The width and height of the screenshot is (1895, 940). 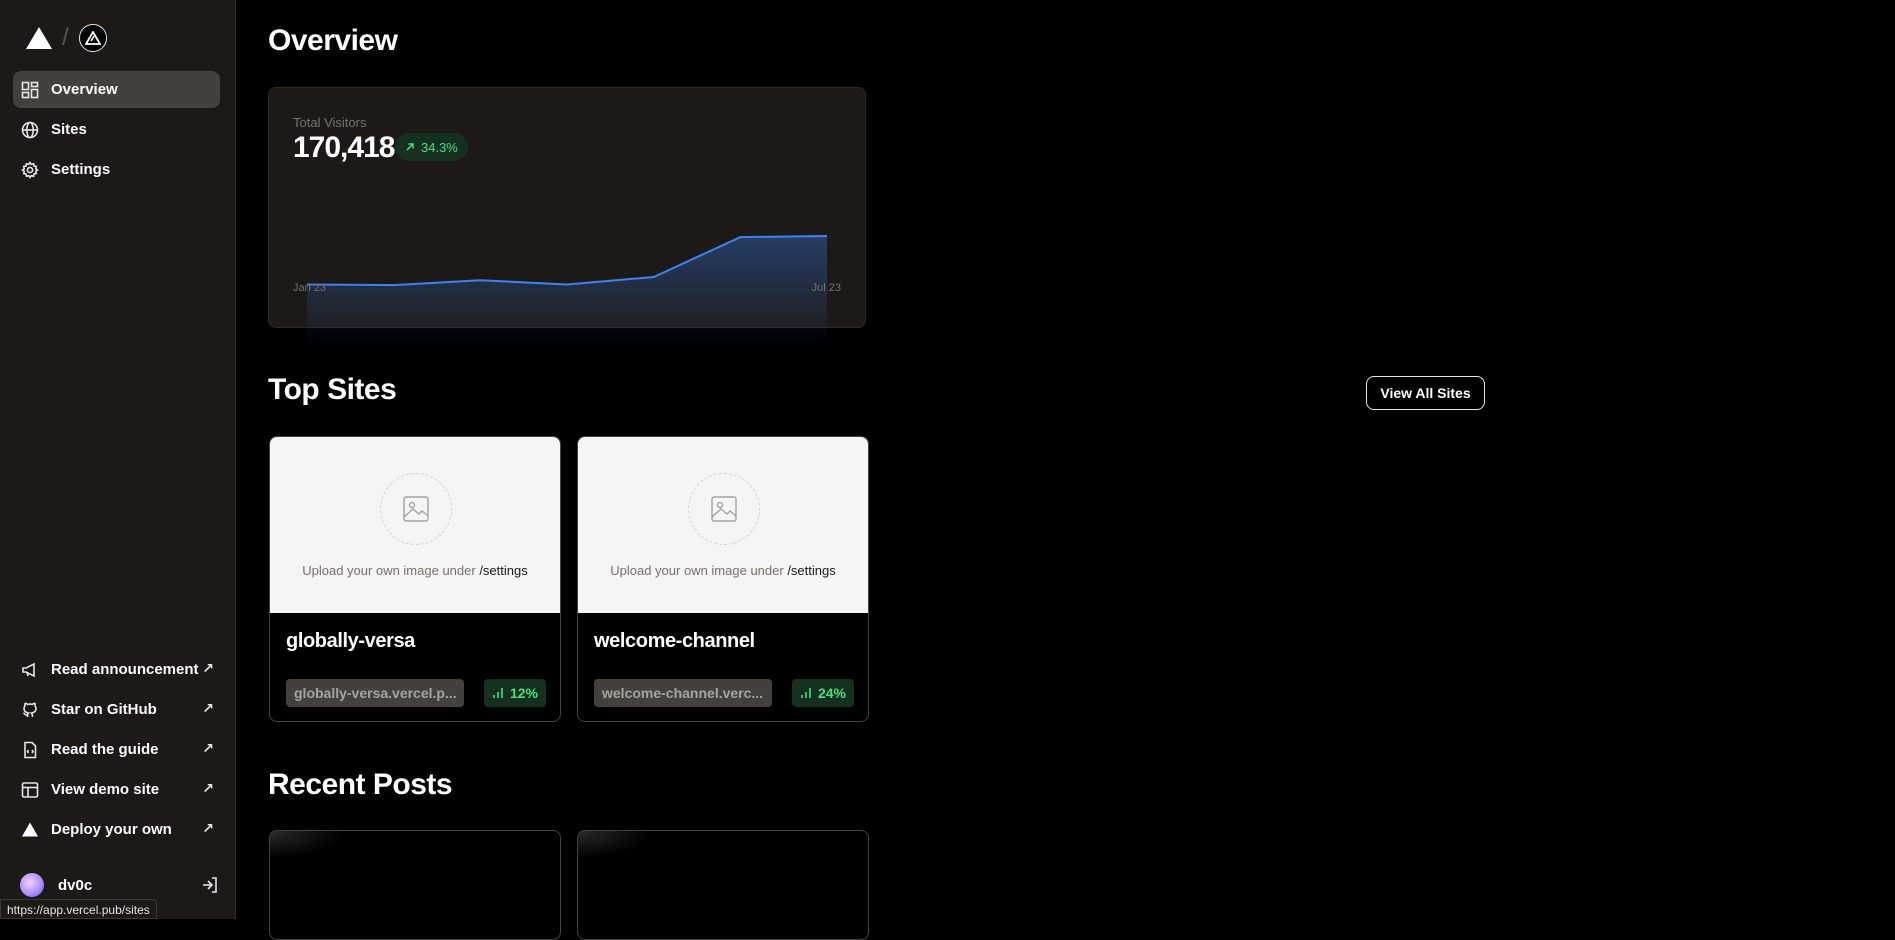 I want to click on dashboard-icon, so click(x=30, y=90).